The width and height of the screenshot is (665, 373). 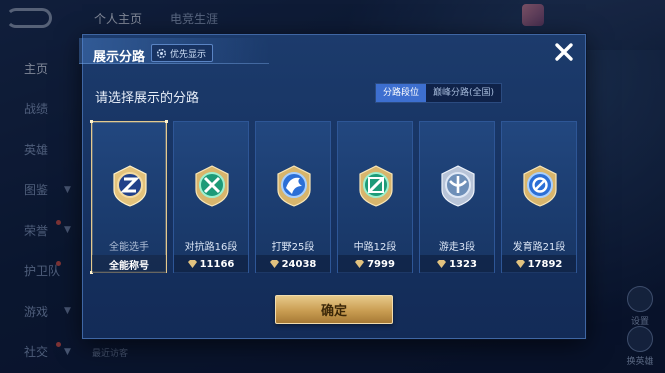 I want to click on jungle-medal-icon, so click(x=294, y=186).